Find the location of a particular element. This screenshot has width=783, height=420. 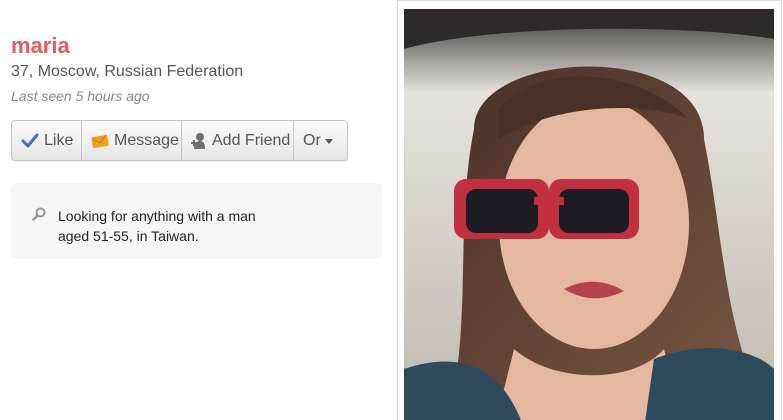

add-friend-button: Add Friend is located at coordinates (238, 140).